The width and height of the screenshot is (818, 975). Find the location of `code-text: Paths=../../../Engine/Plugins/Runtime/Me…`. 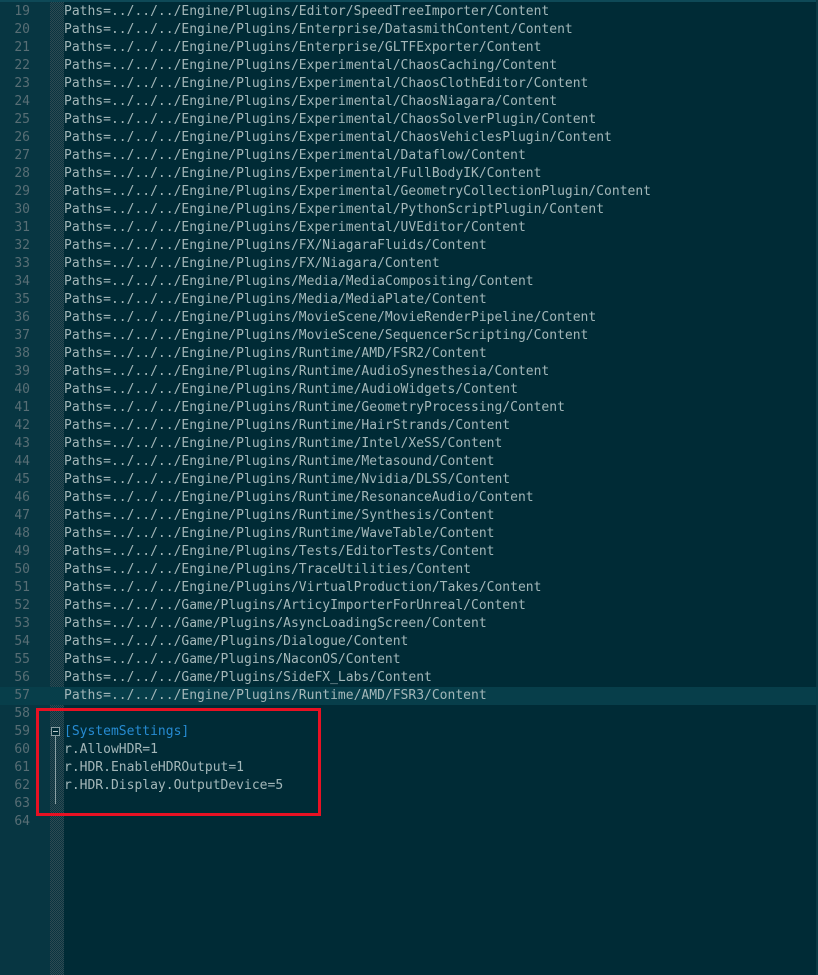

code-text: Paths=../../../Engine/Plugins/Runtime/Me… is located at coordinates (279, 462).